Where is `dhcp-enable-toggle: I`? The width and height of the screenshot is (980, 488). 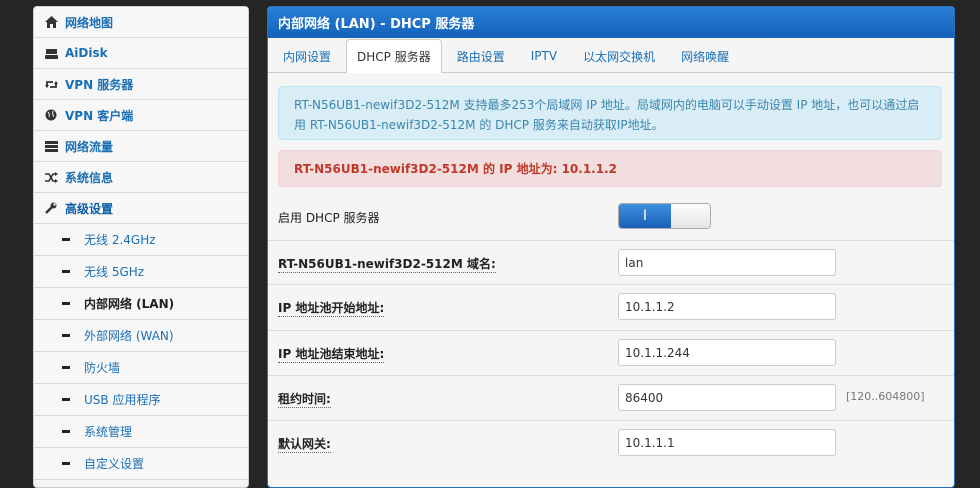 dhcp-enable-toggle: I is located at coordinates (664, 216).